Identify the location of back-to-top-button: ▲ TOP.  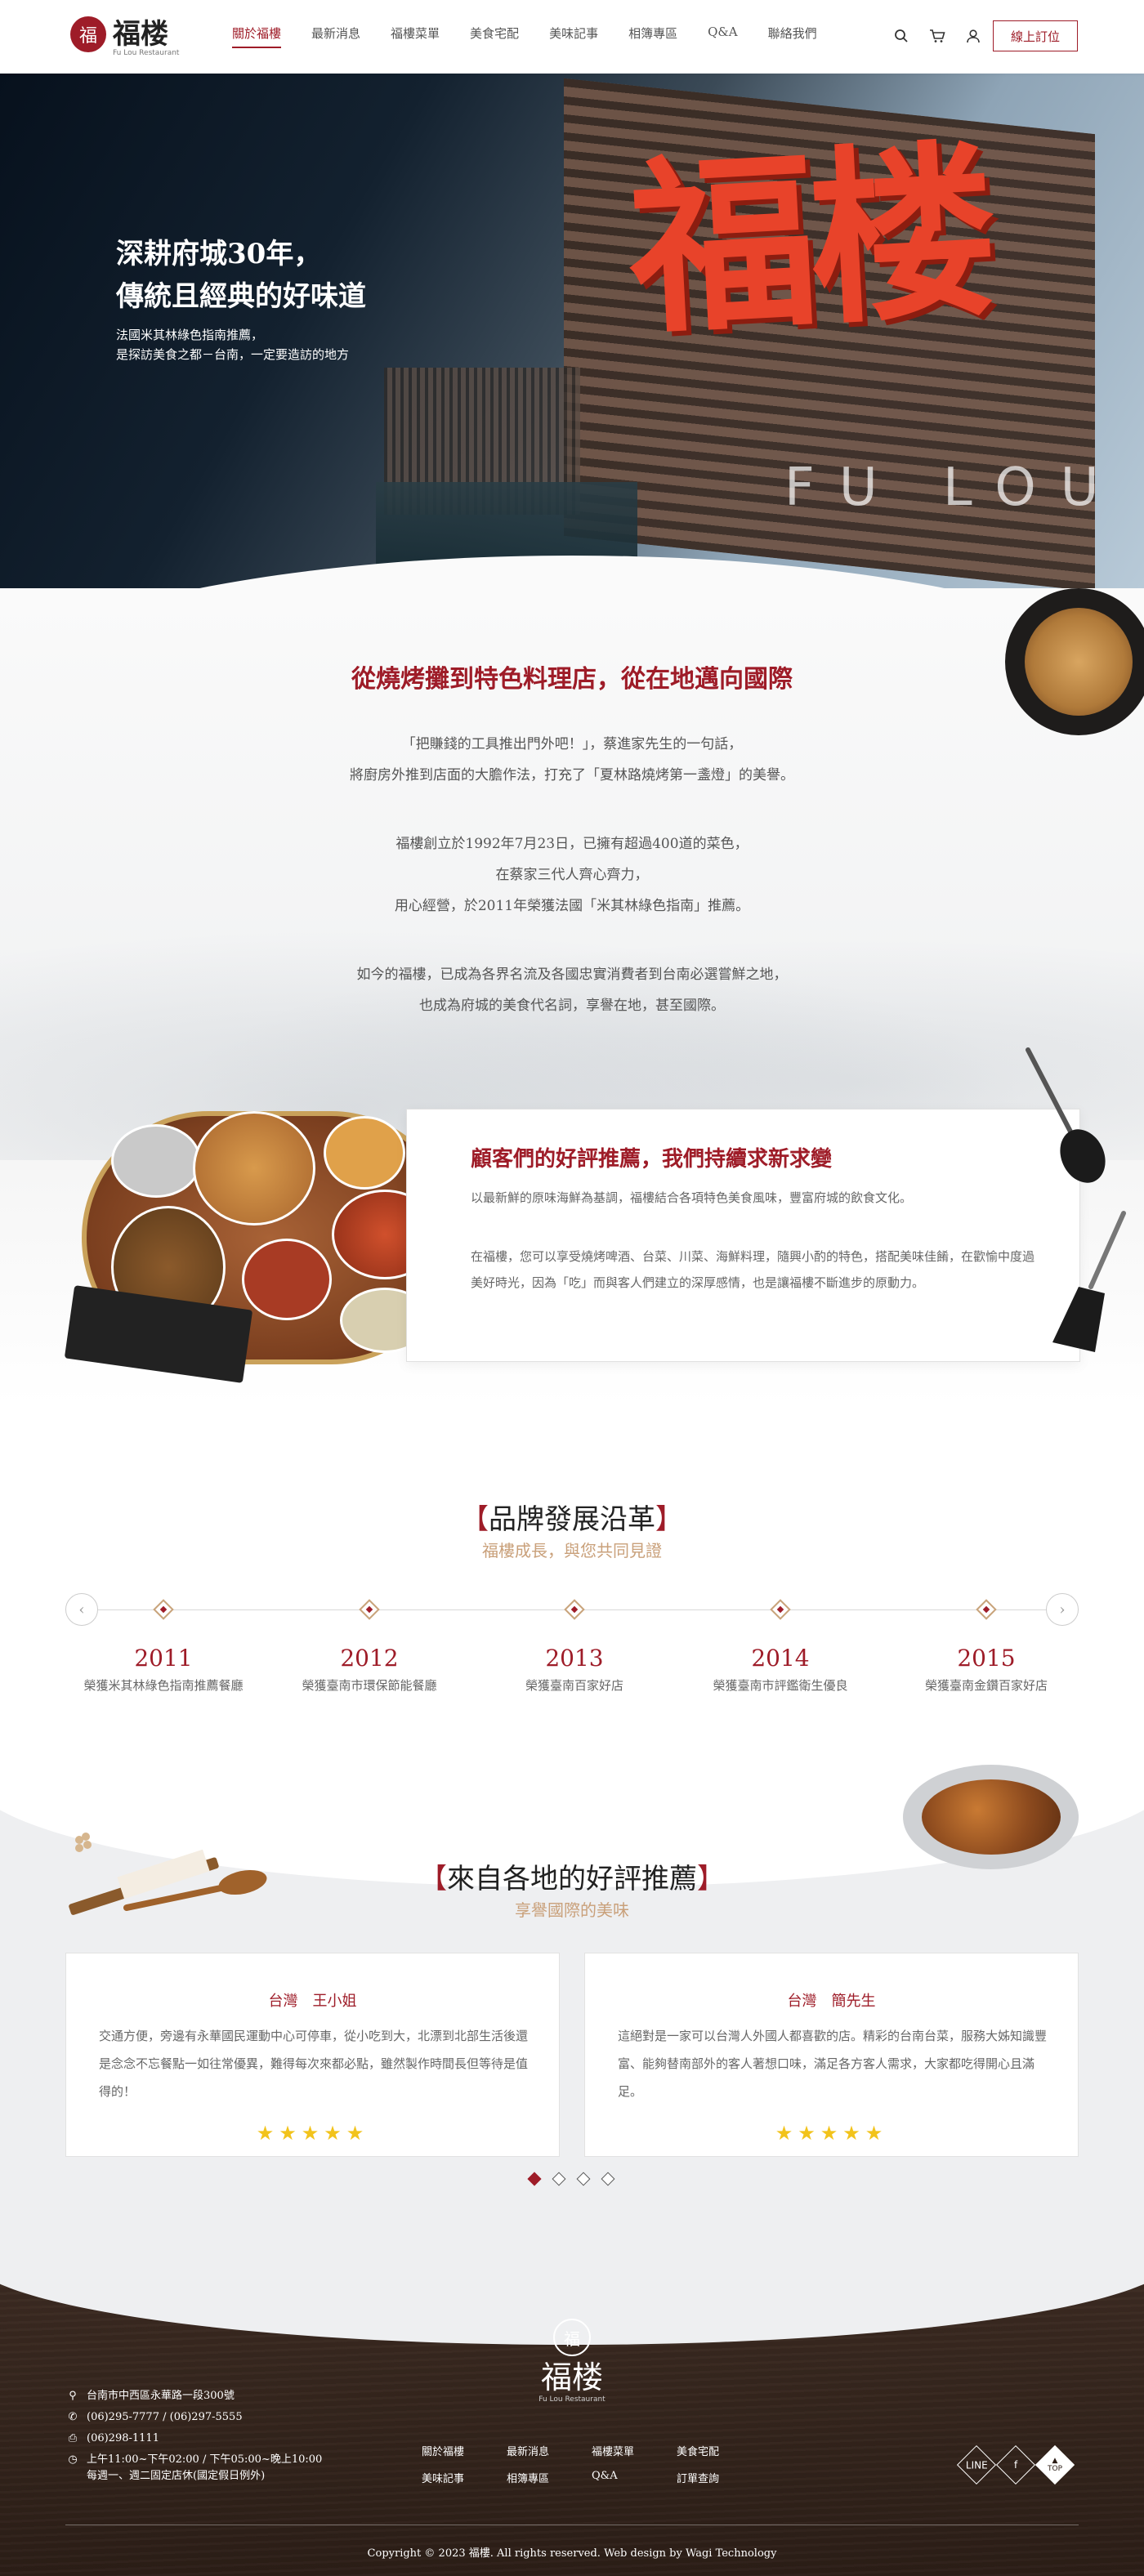
(1055, 2465).